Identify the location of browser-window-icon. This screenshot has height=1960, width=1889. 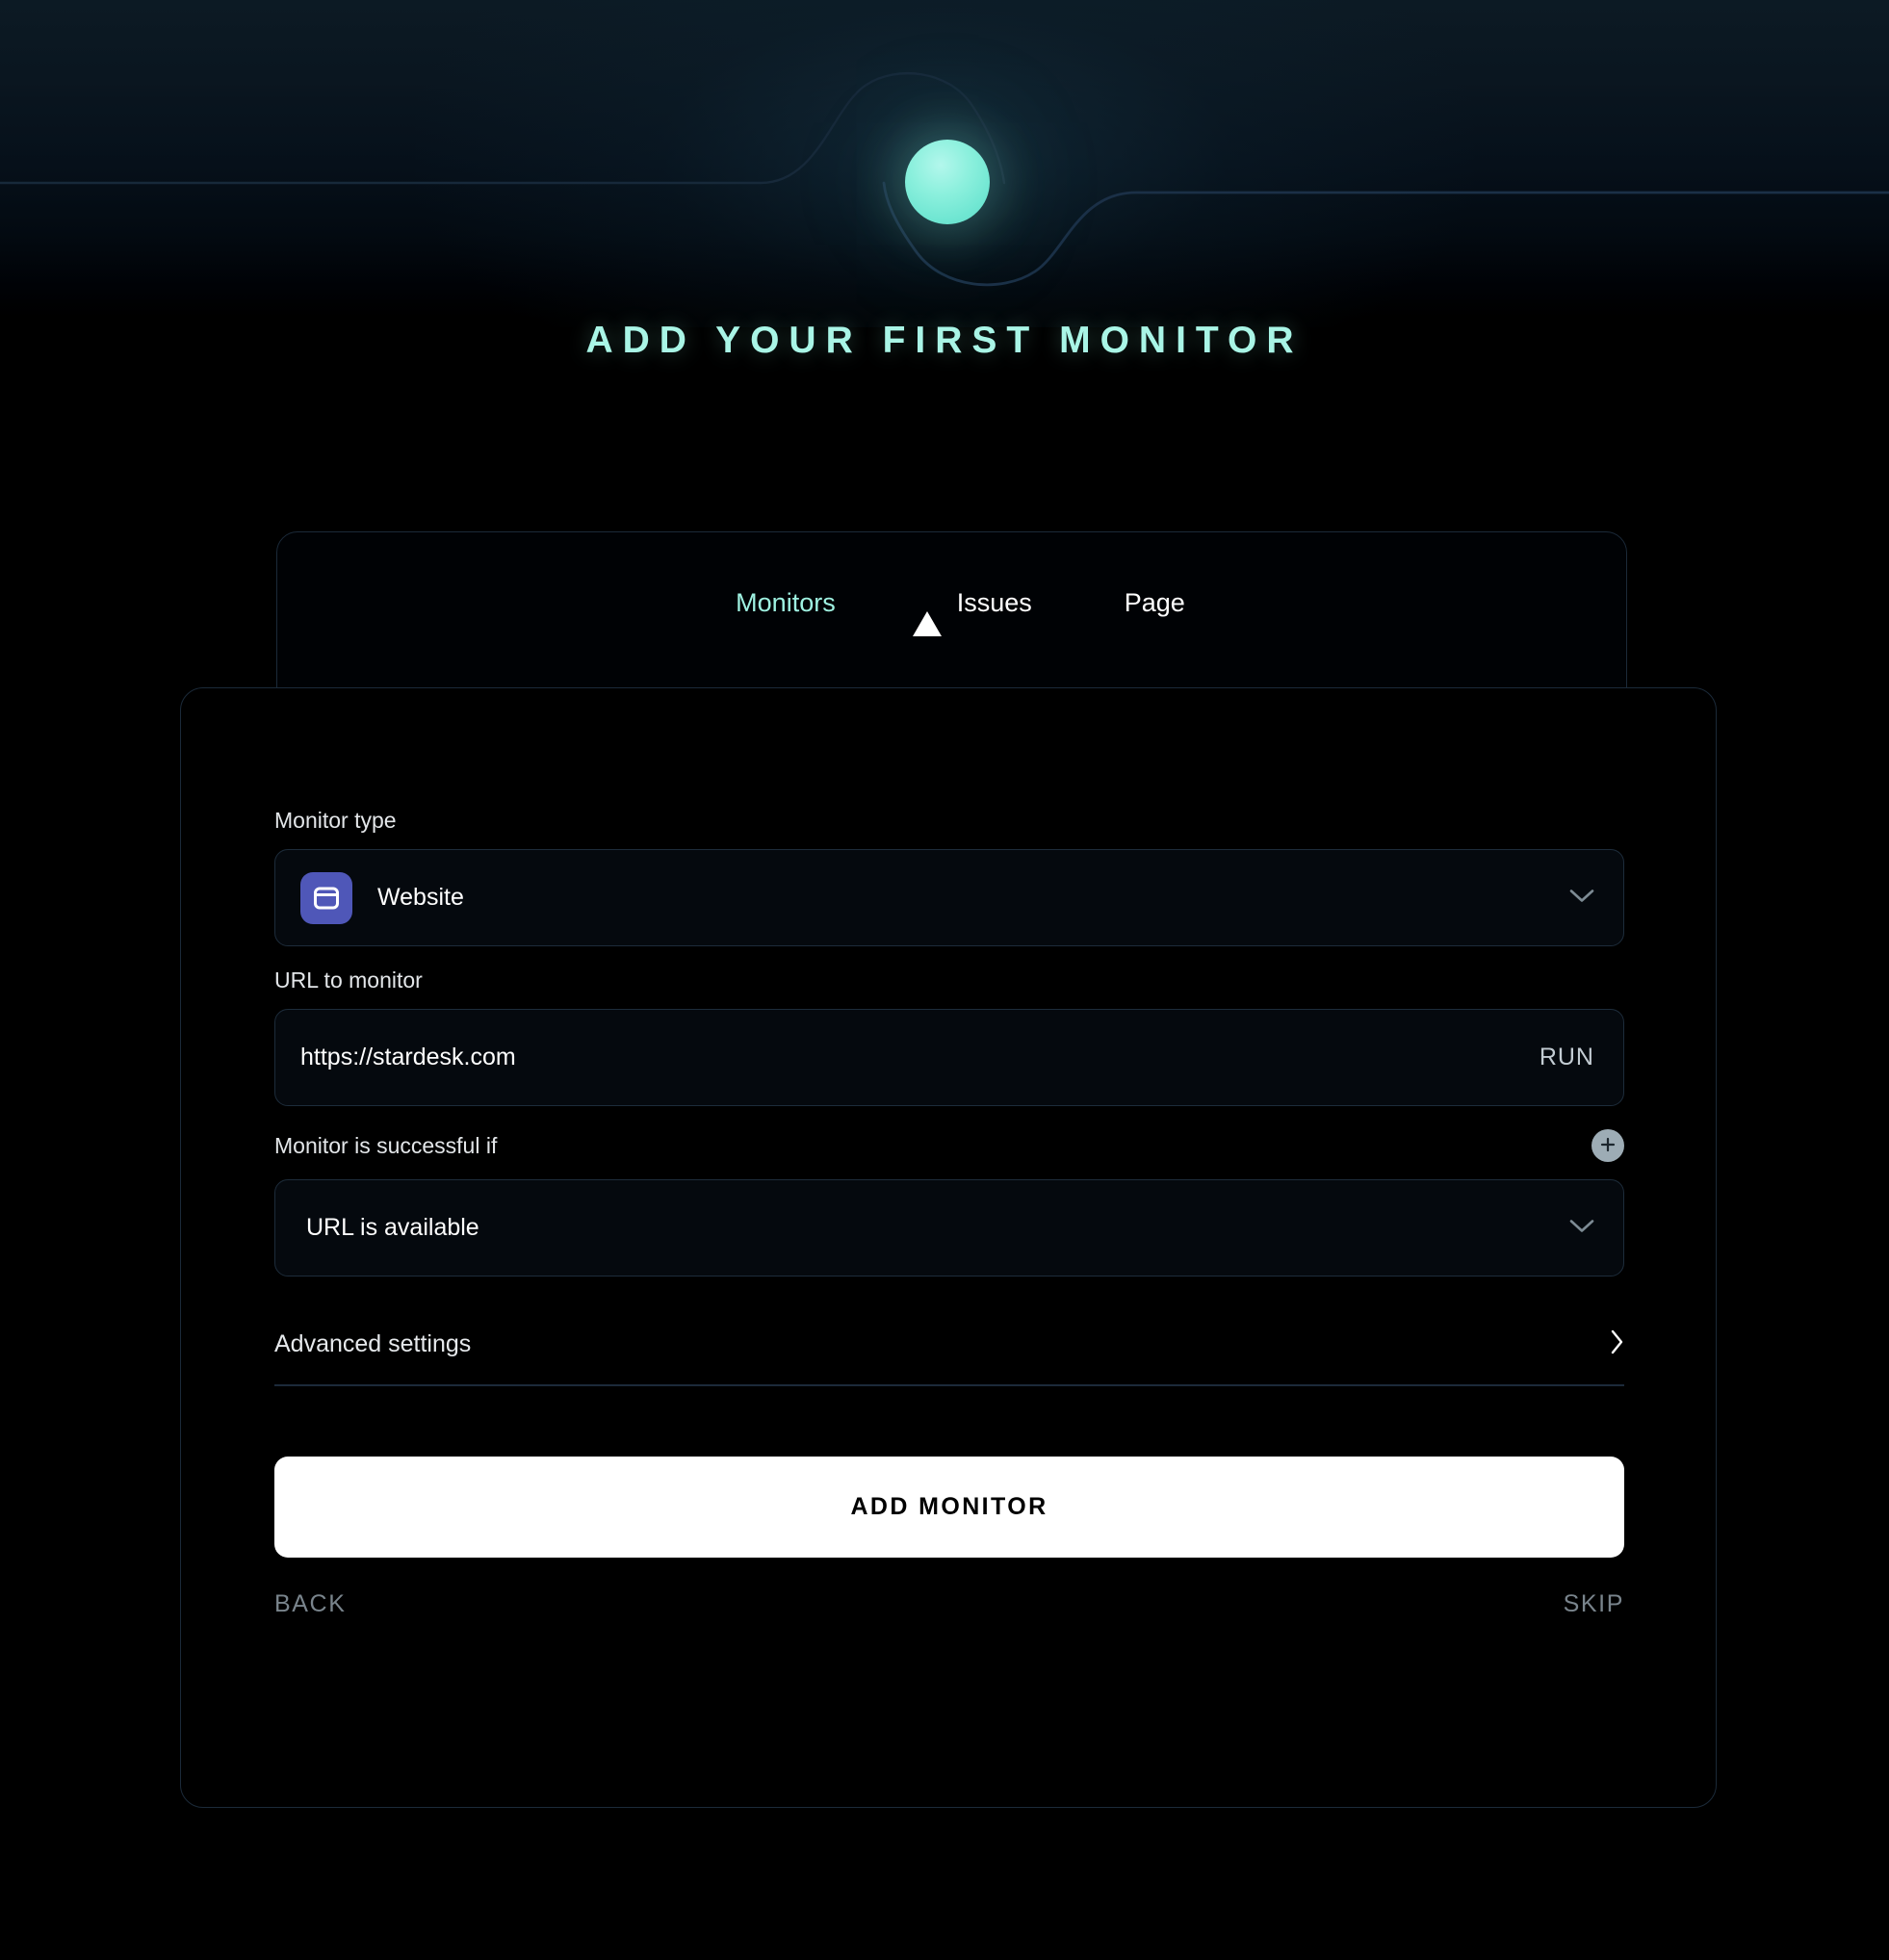
(326, 897).